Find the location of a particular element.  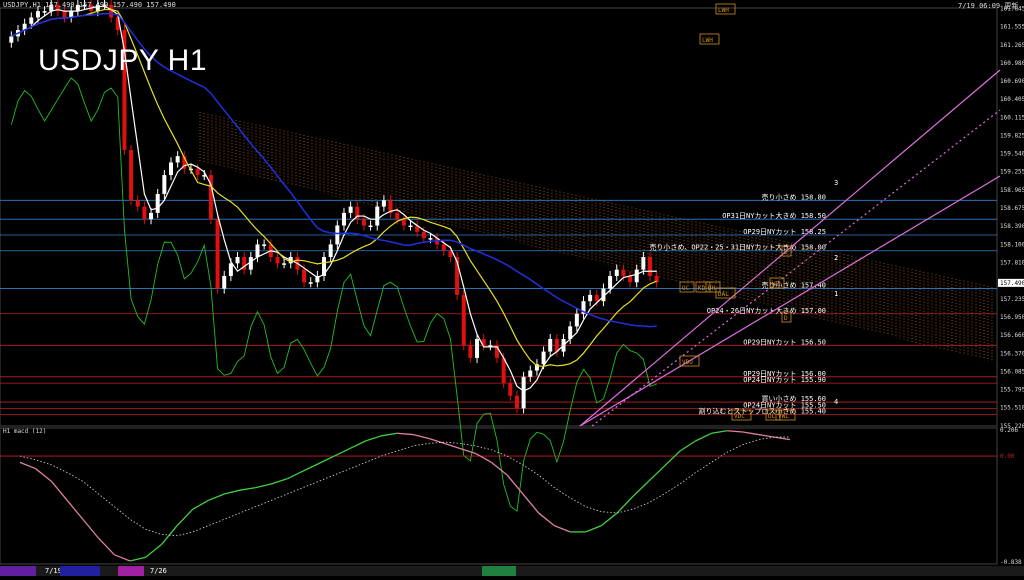

macd-tick: 0.206 is located at coordinates (1009, 430).